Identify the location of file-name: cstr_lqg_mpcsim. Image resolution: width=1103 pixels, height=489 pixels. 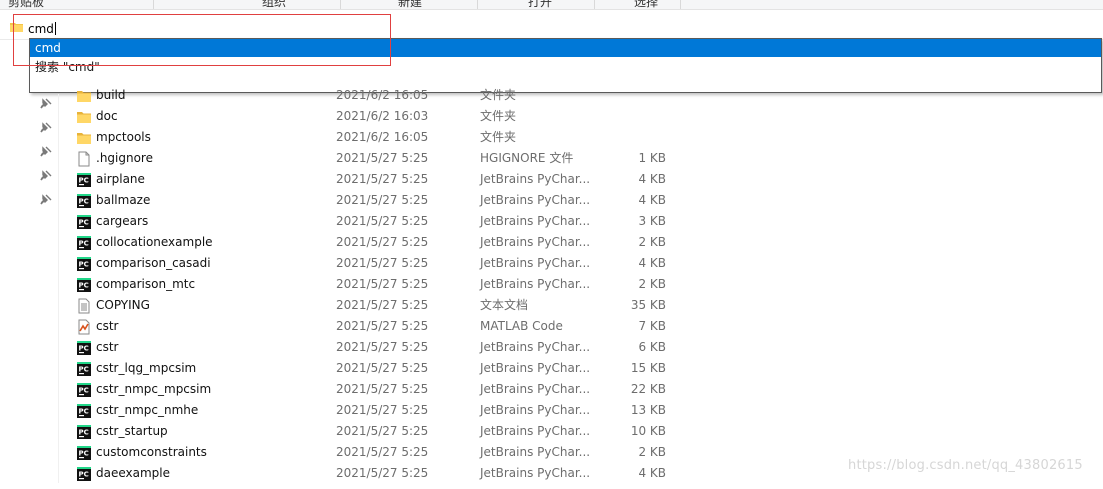
(146, 368).